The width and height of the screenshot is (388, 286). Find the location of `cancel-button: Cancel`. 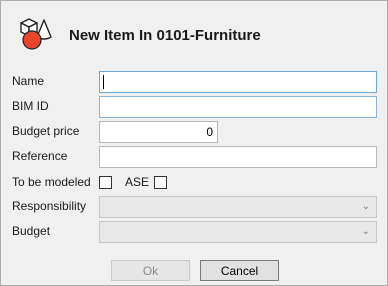

cancel-button: Cancel is located at coordinates (239, 270).